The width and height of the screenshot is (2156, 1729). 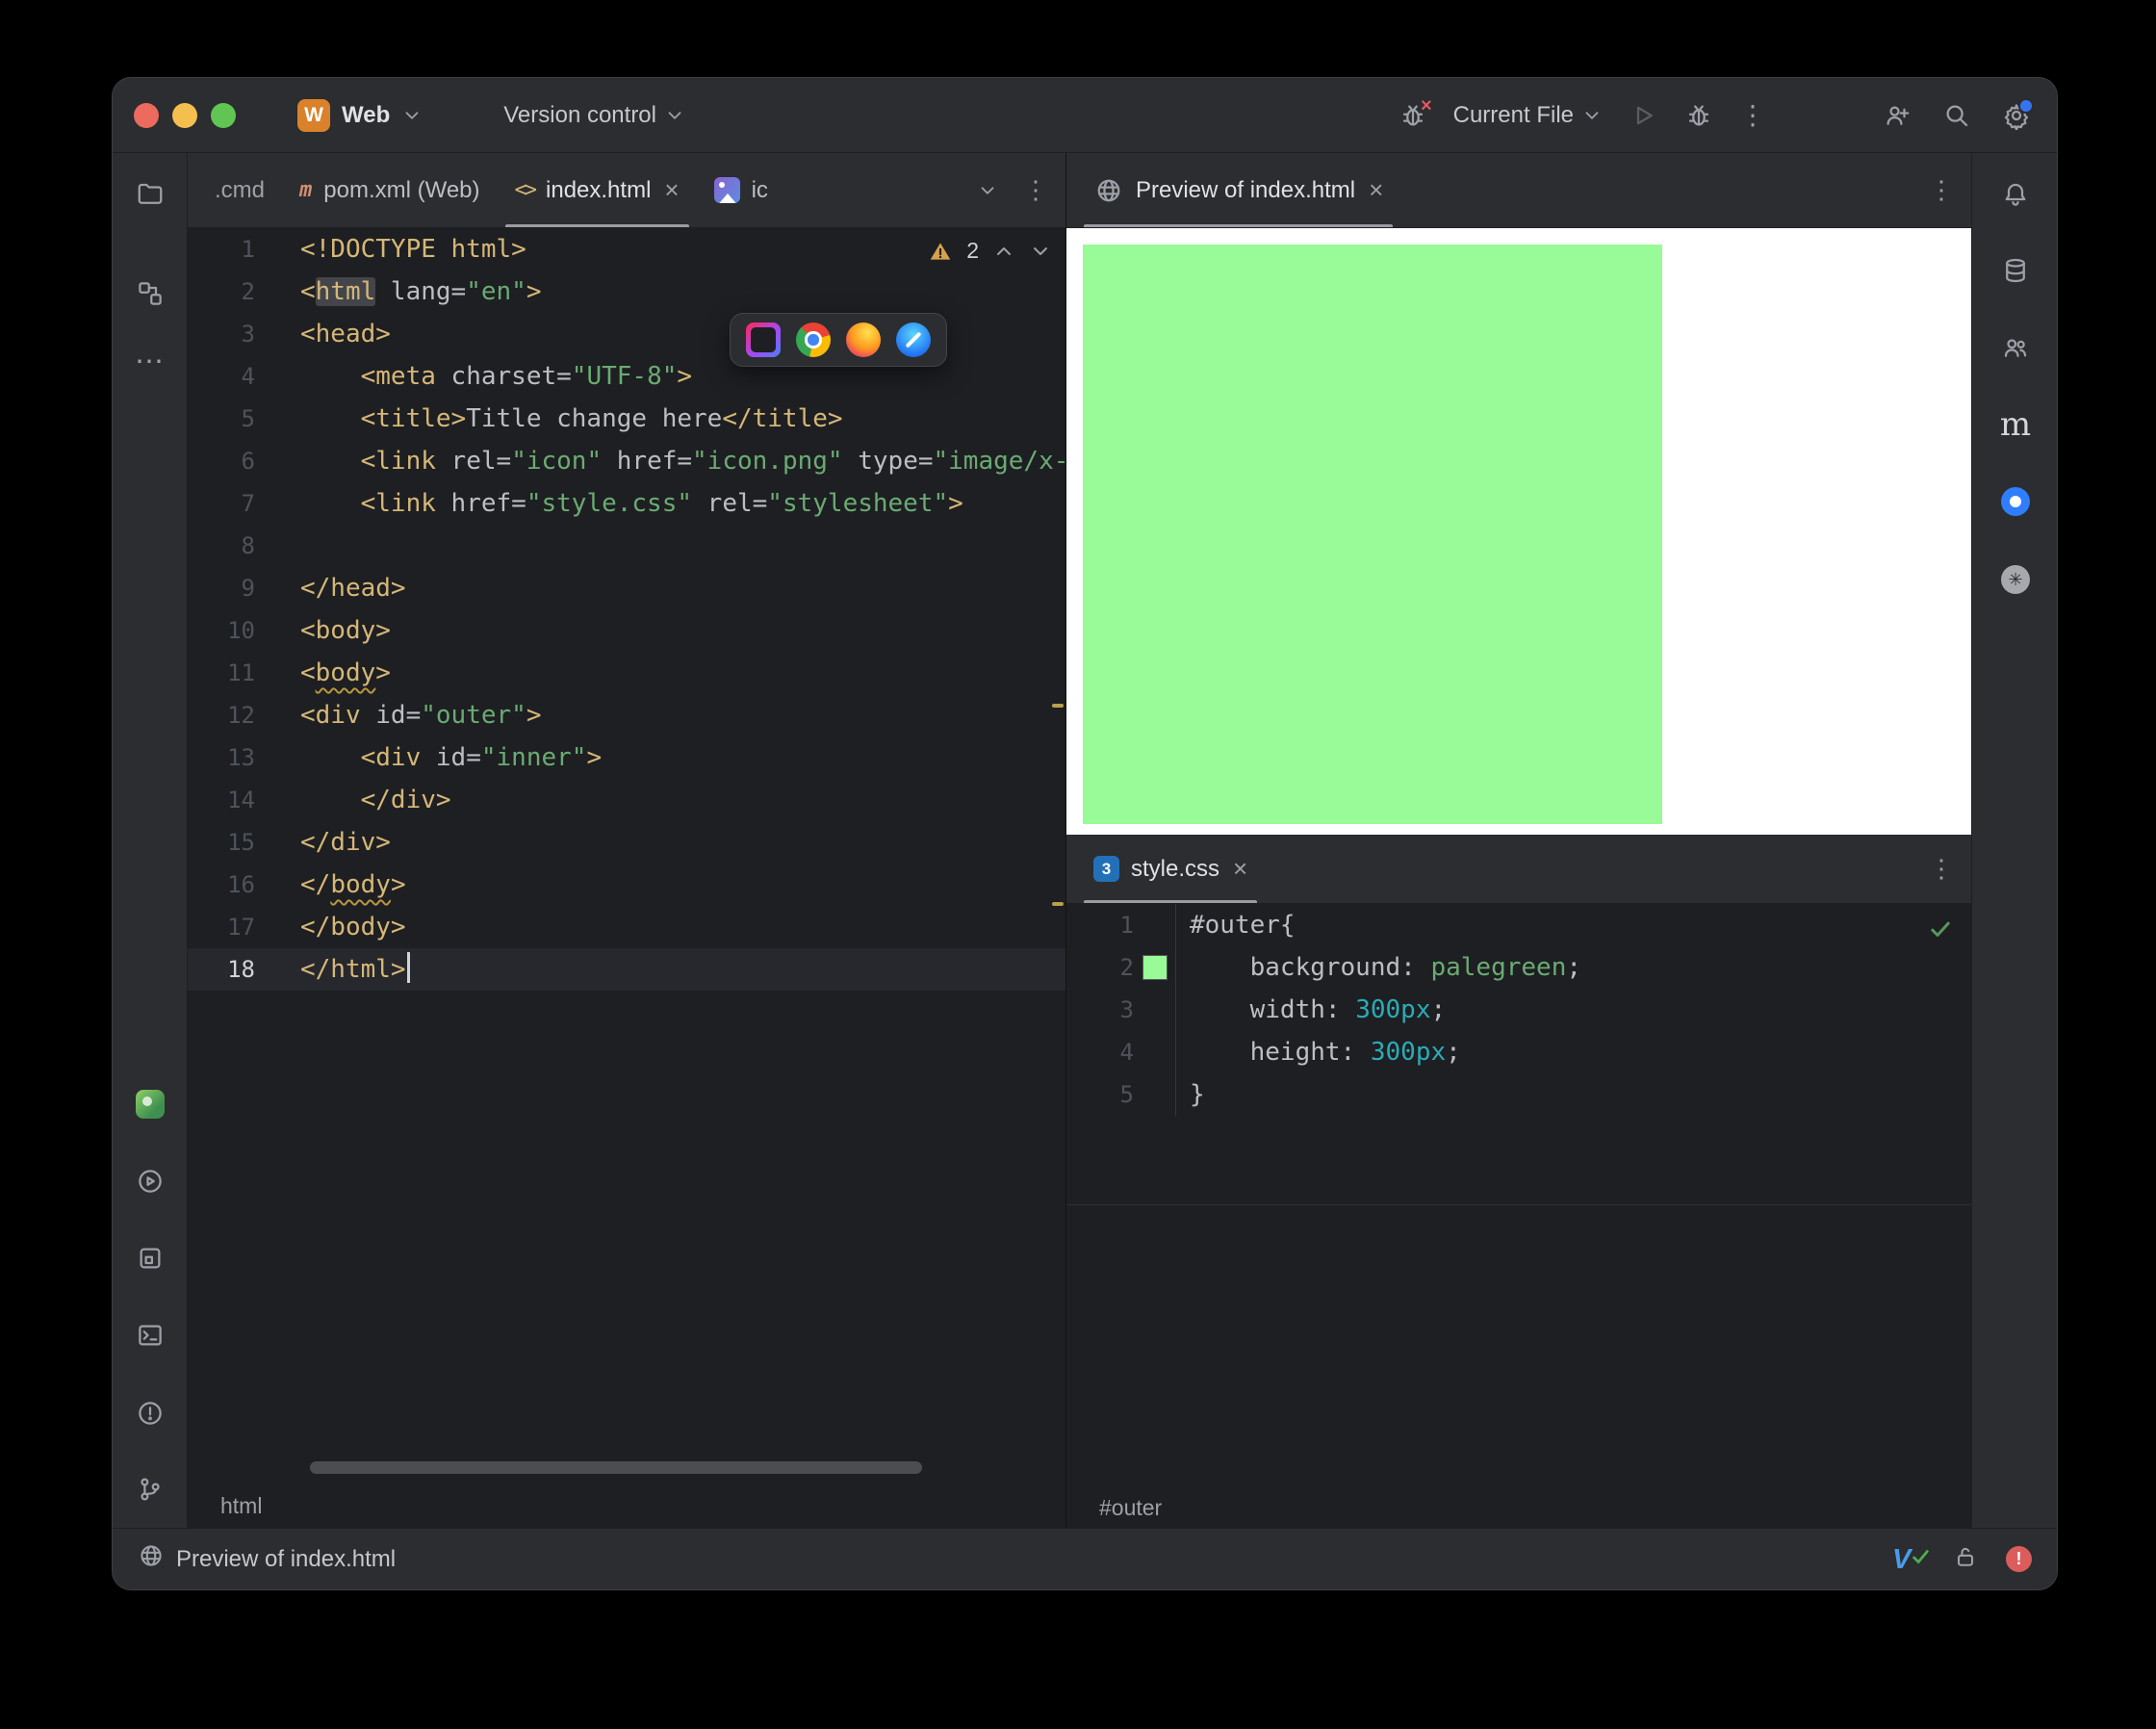 What do you see at coordinates (241, 800) in the screenshot?
I see `line-number: 14` at bounding box center [241, 800].